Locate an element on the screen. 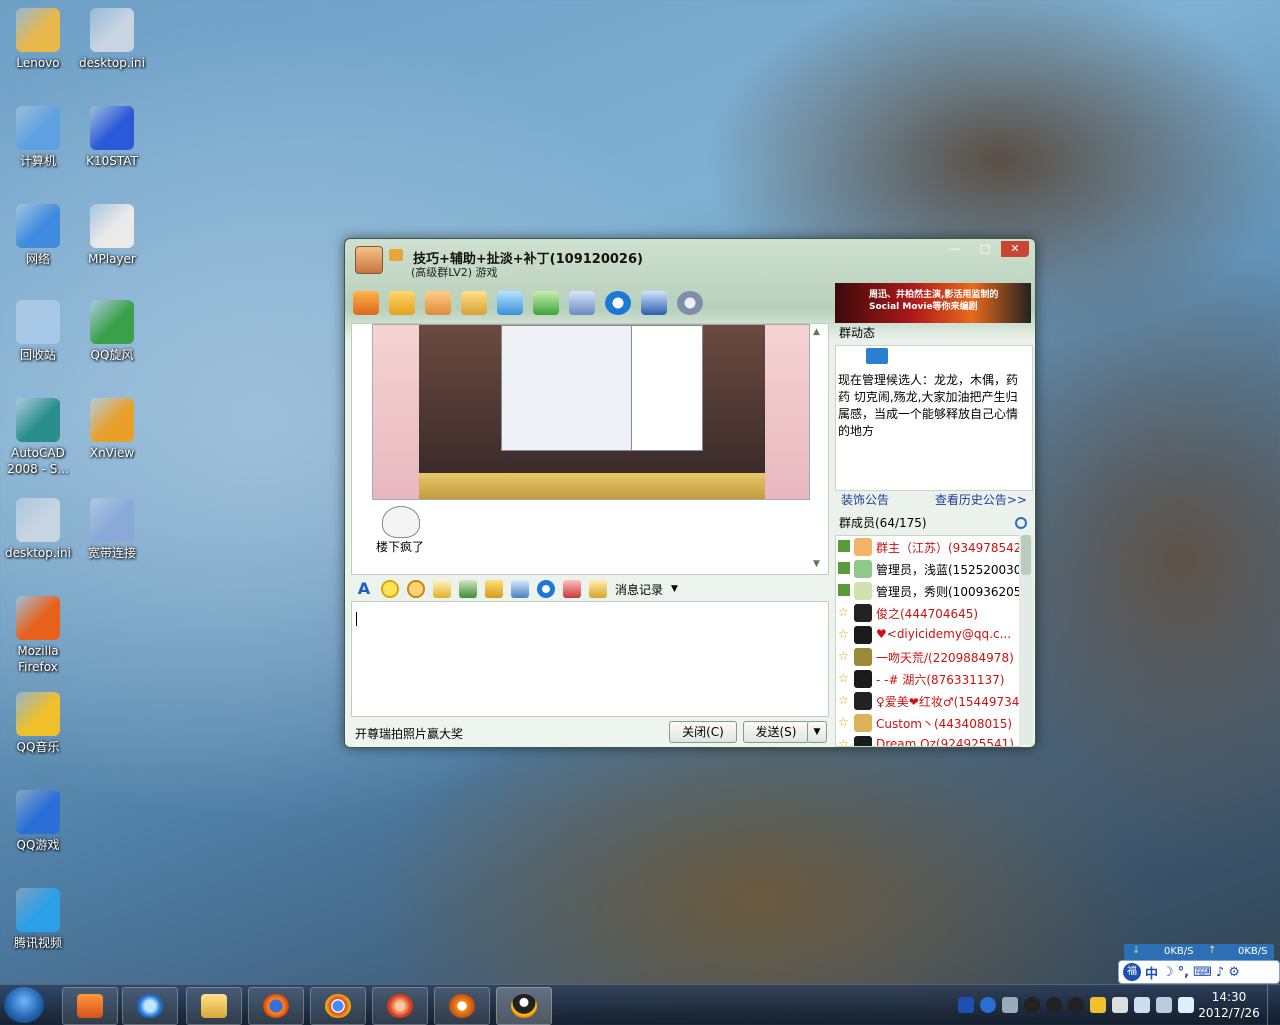 The width and height of the screenshot is (1280, 1025). home-icon is located at coordinates (366, 303).